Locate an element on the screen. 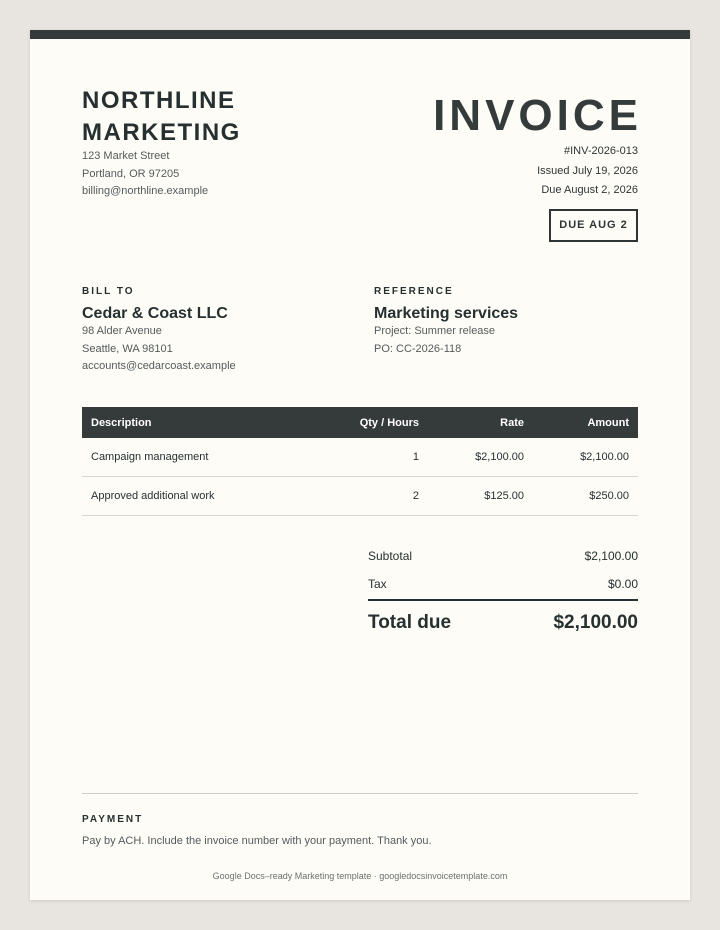 Image resolution: width=720 pixels, height=930 pixels. item-amount: $2,100.00 is located at coordinates (585, 457).